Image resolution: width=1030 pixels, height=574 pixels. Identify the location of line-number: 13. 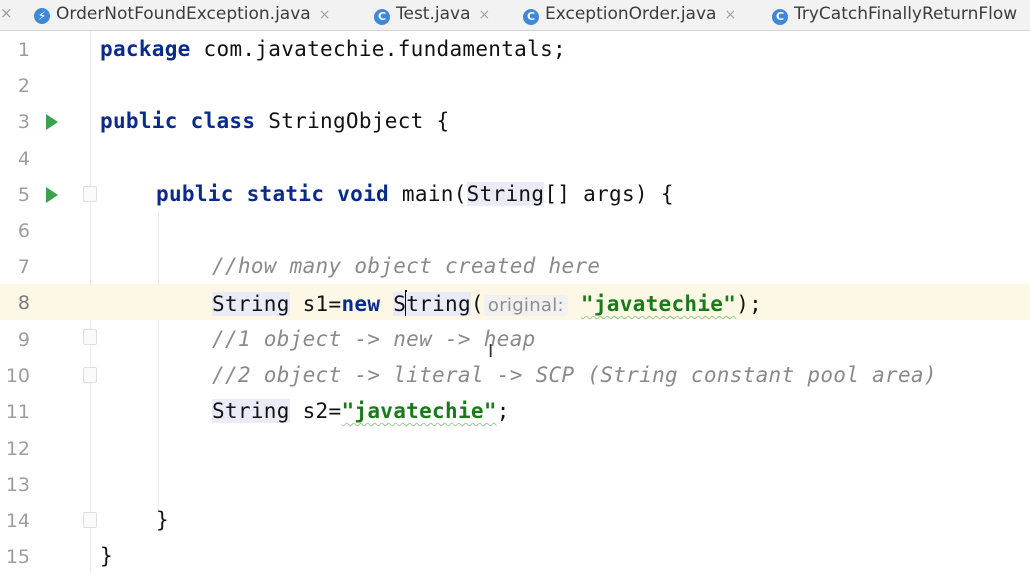
(17, 485).